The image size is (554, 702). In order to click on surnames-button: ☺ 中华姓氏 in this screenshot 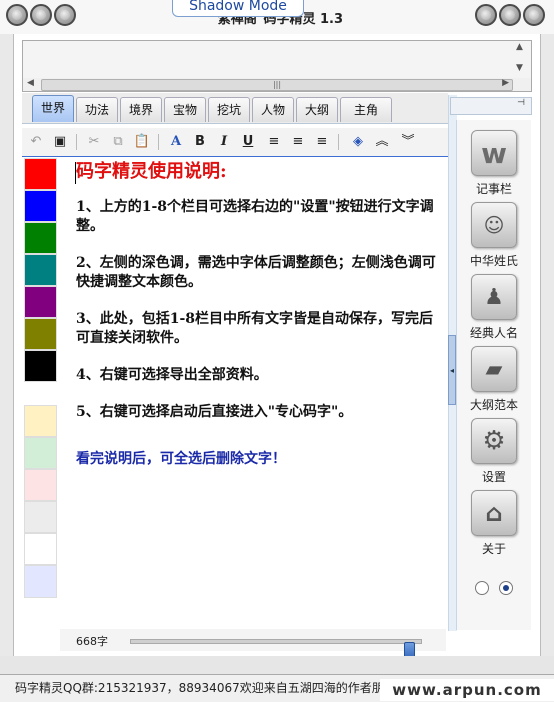, I will do `click(494, 235)`.